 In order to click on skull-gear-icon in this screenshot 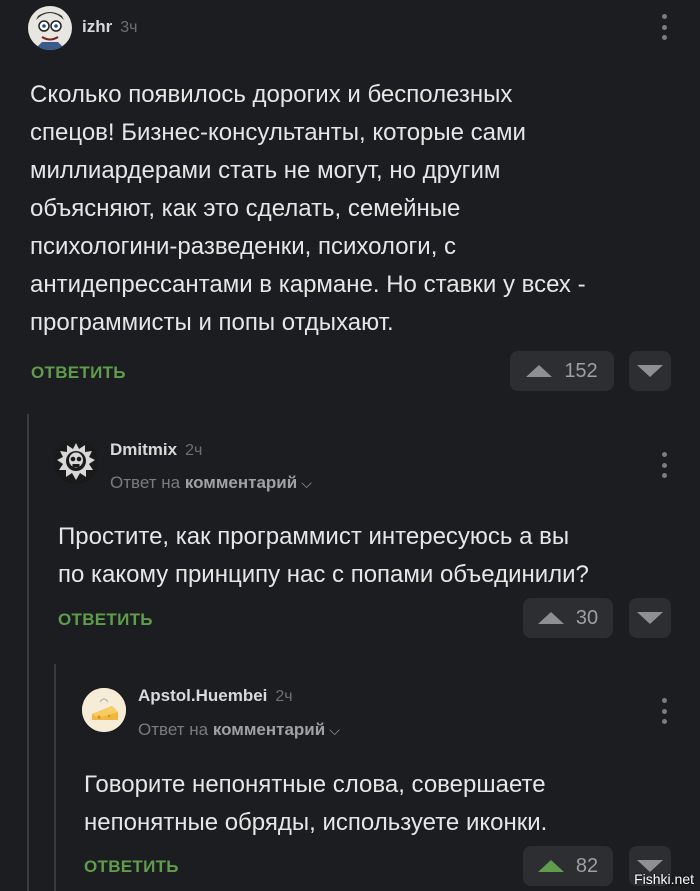, I will do `click(76, 462)`.